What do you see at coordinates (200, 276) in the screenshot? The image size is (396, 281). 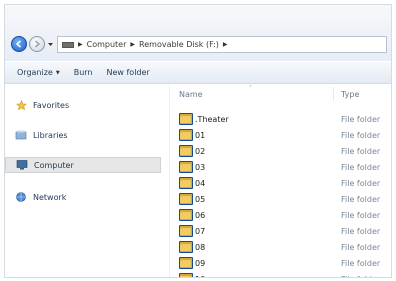 I see `file-name: 10` at bounding box center [200, 276].